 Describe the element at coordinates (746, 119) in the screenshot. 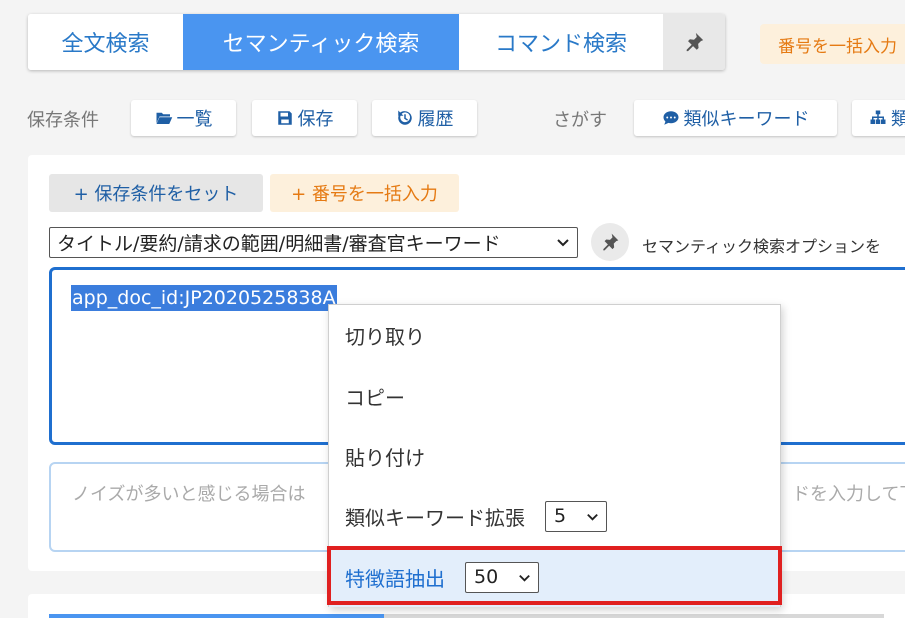

I see `similar-keywords-label: 類似キーワード` at that location.